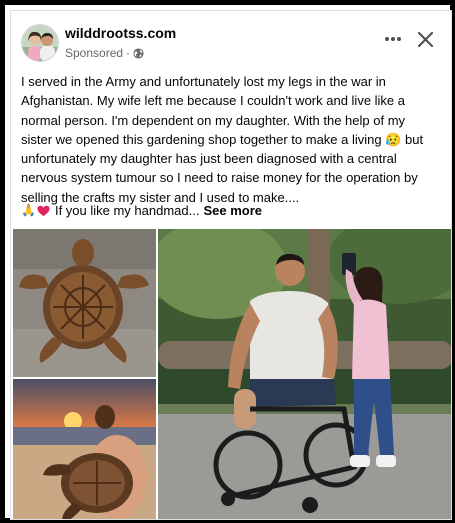 The width and height of the screenshot is (455, 523). Describe the element at coordinates (231, 41) in the screenshot. I see `post-header: wilddrootss.com Sponsored ·` at that location.